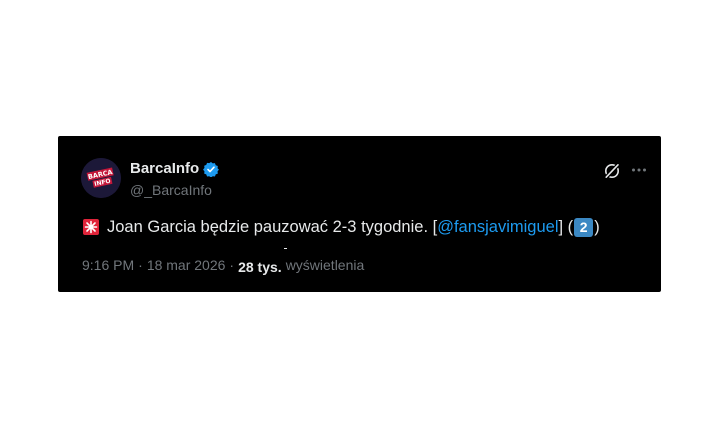 This screenshot has width=718, height=429. What do you see at coordinates (325, 265) in the screenshot?
I see `views-label: wyświetlenia` at bounding box center [325, 265].